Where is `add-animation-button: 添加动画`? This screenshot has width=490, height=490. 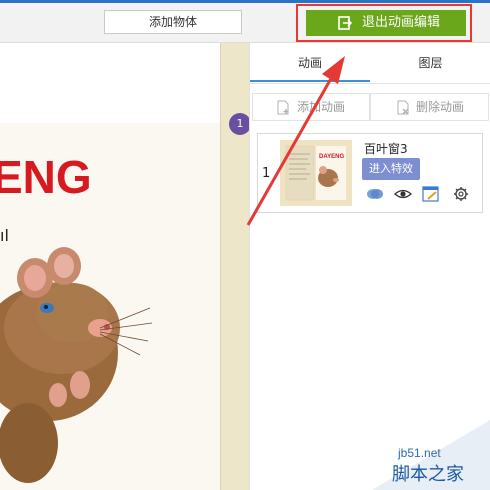 add-animation-button: 添加动画 is located at coordinates (311, 107).